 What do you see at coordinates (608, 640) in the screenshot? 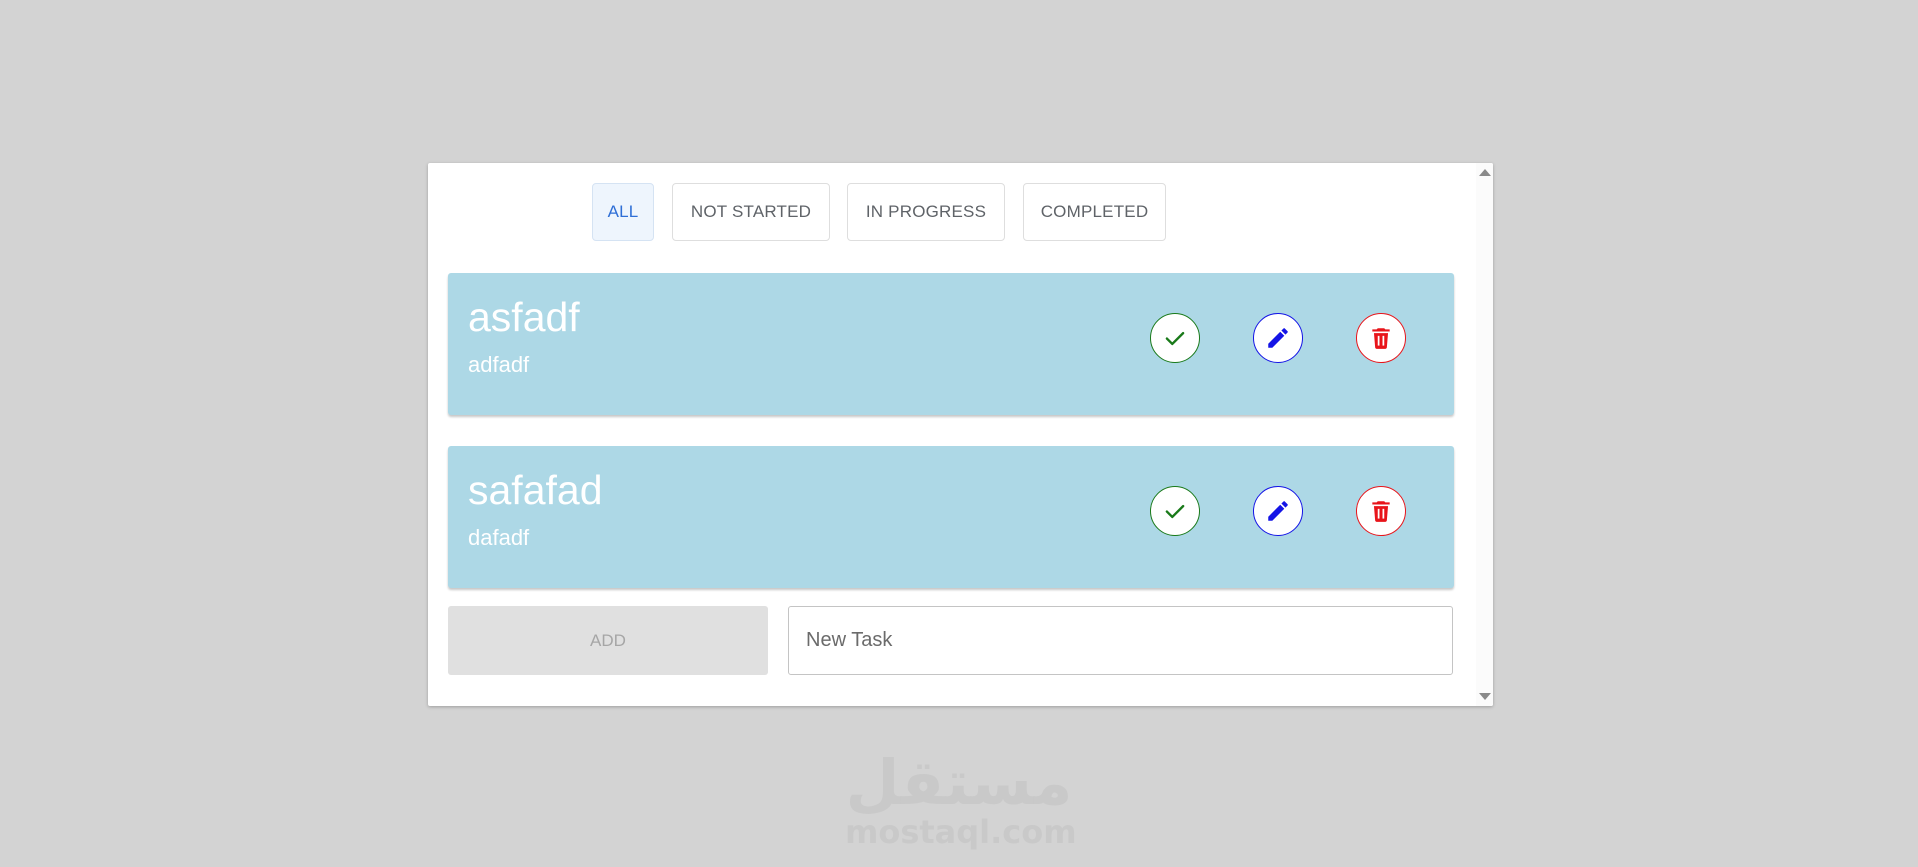
I see `add-task-button: ADD` at bounding box center [608, 640].